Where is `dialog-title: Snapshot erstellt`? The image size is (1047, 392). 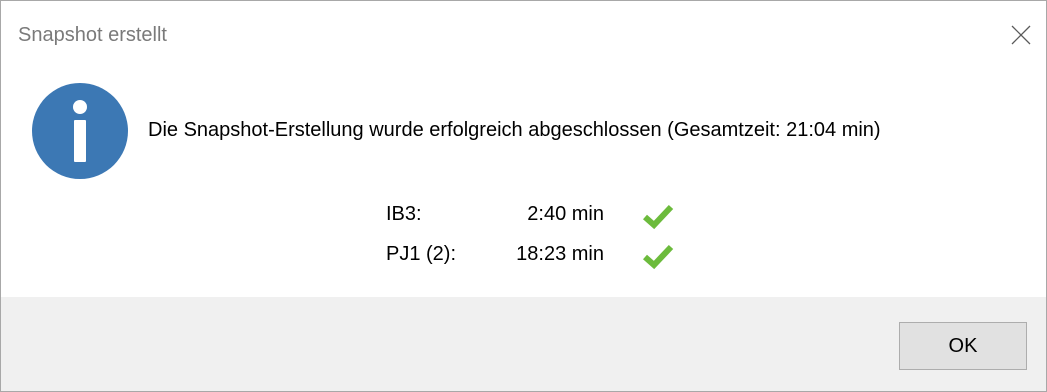
dialog-title: Snapshot erstellt is located at coordinates (92, 35).